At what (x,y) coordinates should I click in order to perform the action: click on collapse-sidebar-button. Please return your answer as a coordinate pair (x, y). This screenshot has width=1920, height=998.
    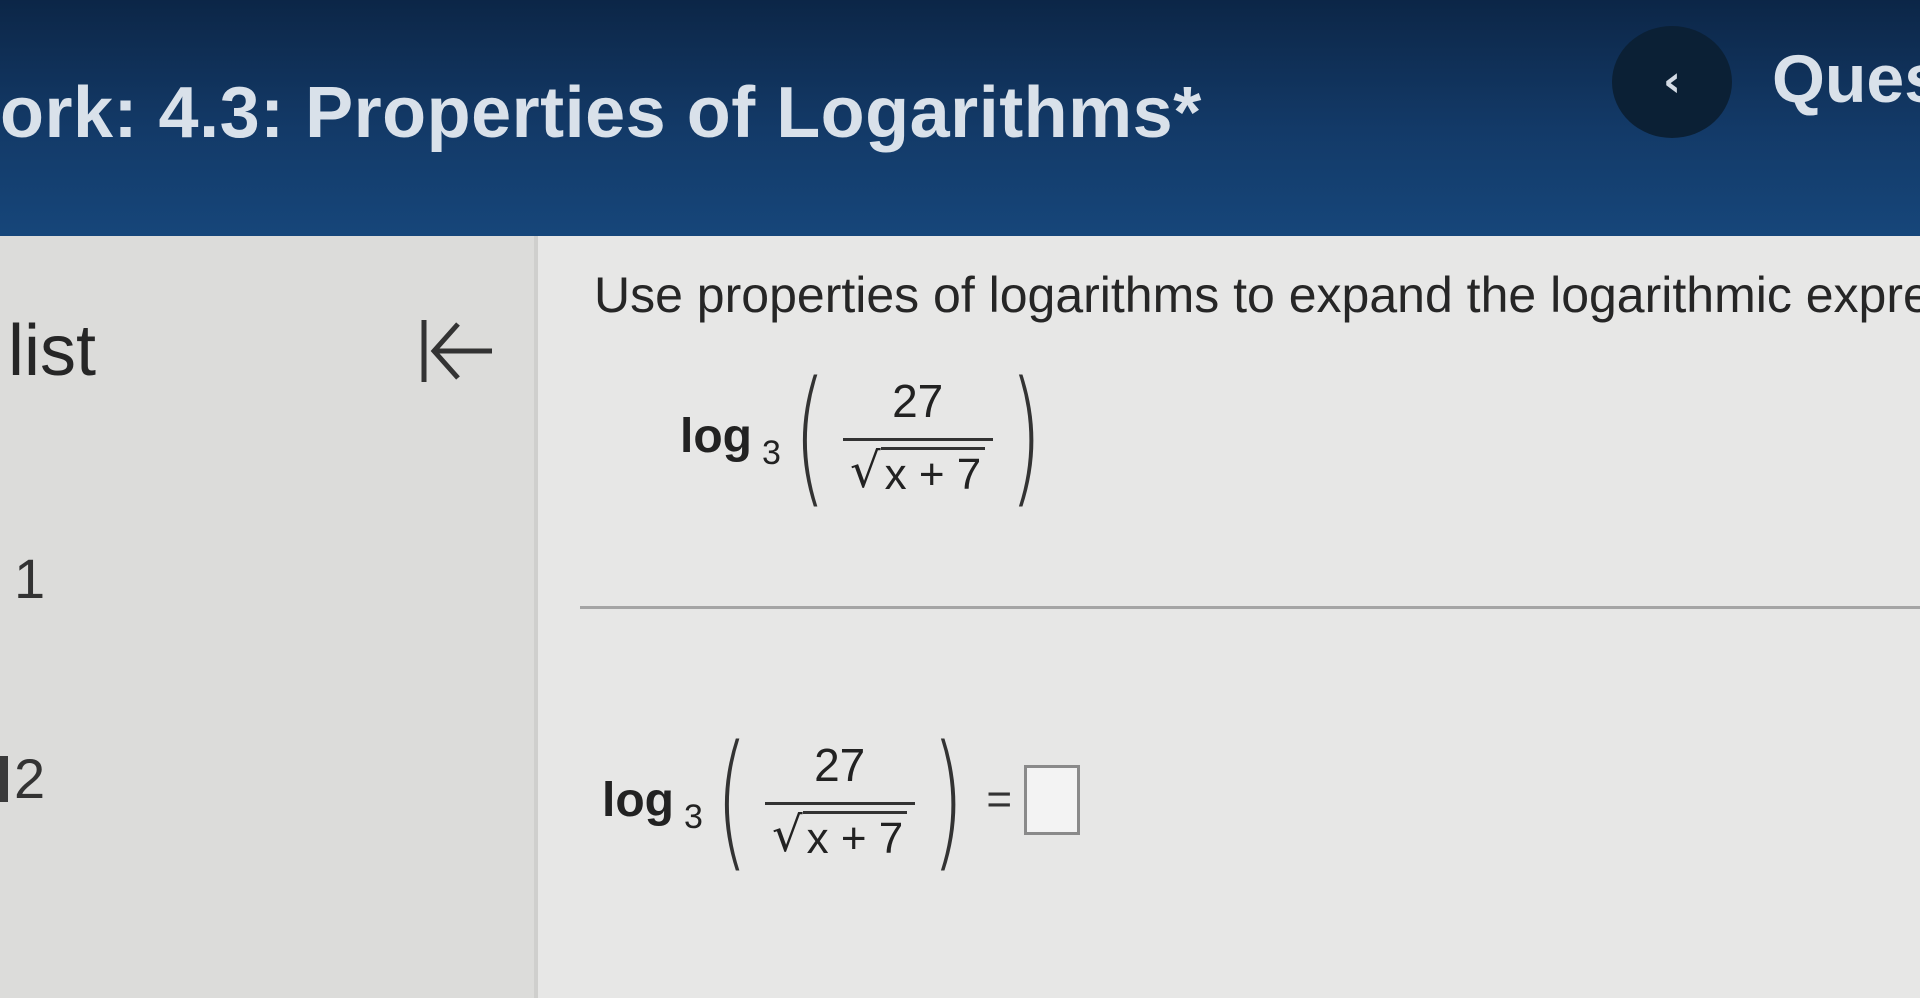
    Looking at the image, I should click on (457, 351).